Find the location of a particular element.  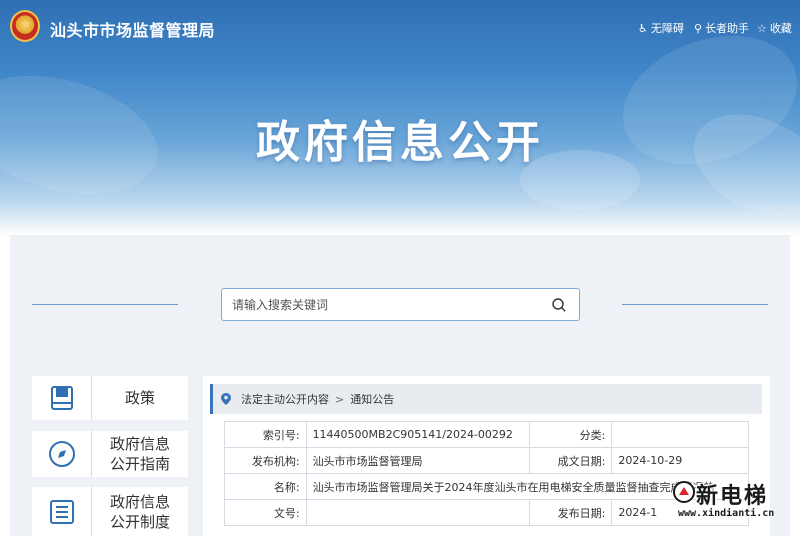

written-date-label: 成文日期: is located at coordinates (571, 460).